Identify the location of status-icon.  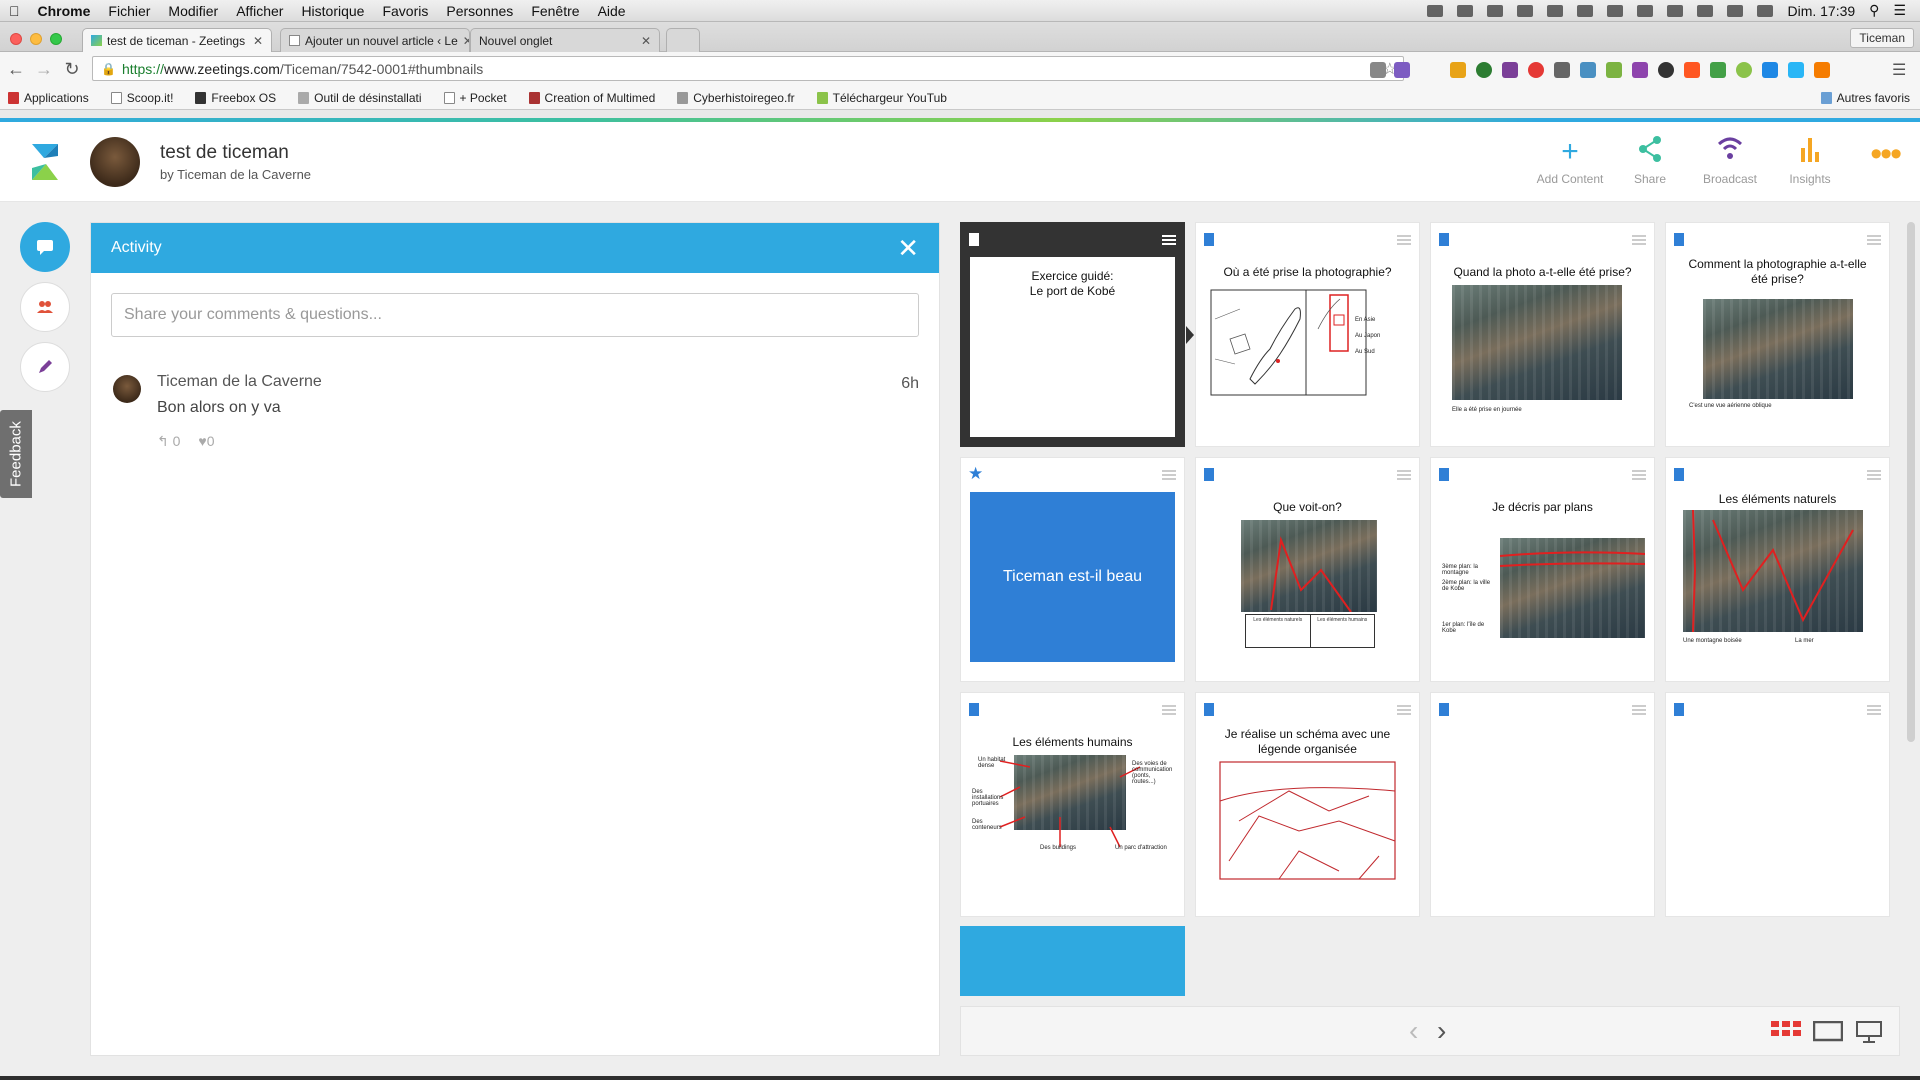
(1465, 10).